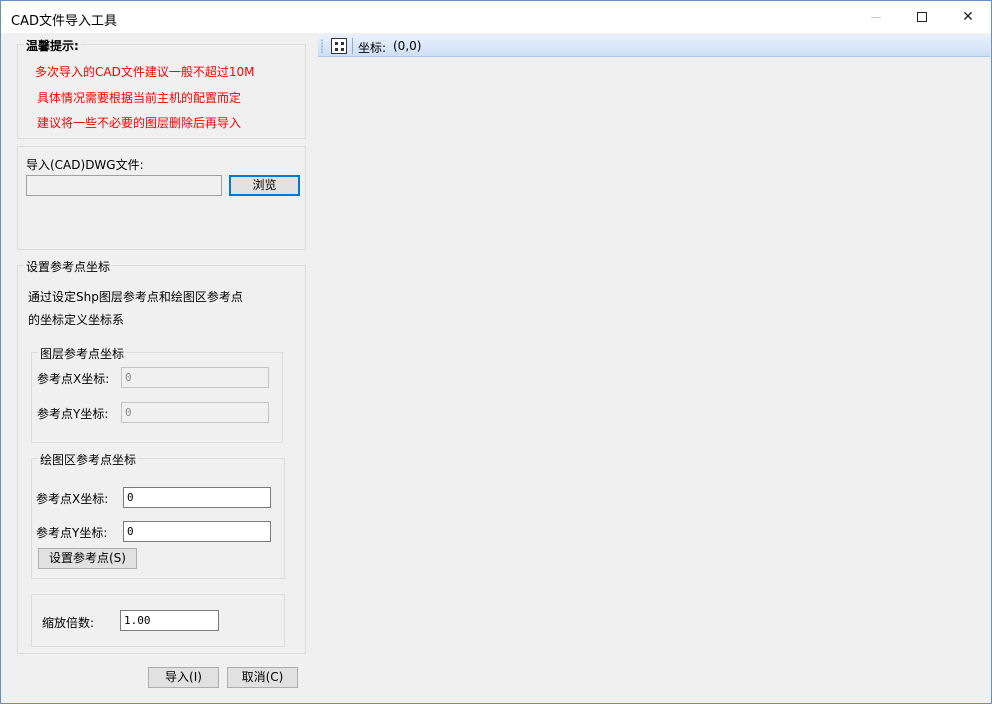  Describe the element at coordinates (52, 45) in the screenshot. I see `tips-title: 温馨提示:` at that location.